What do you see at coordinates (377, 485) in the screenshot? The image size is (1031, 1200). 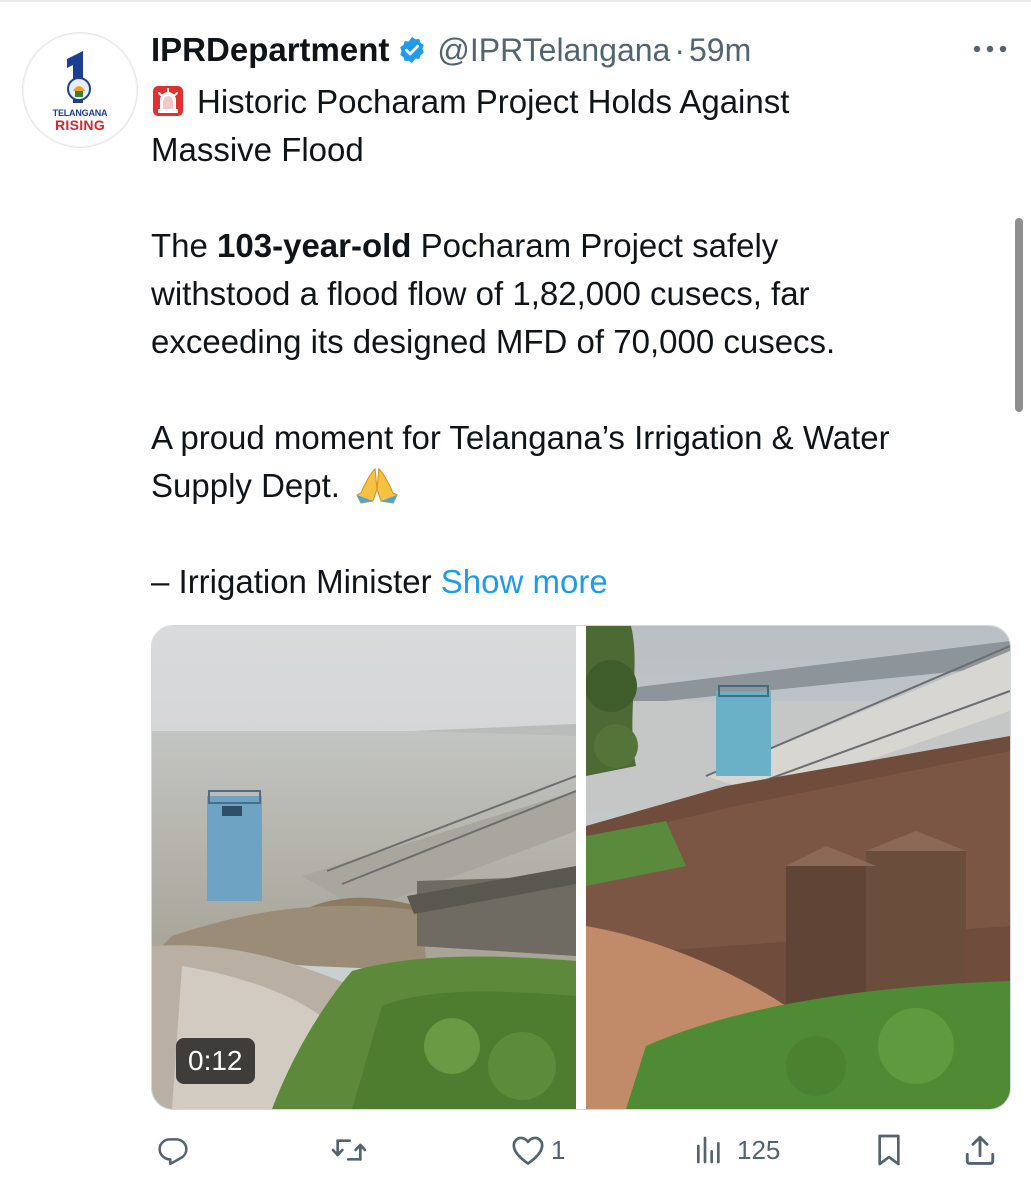 I see `folded-hands-emoji-icon` at bounding box center [377, 485].